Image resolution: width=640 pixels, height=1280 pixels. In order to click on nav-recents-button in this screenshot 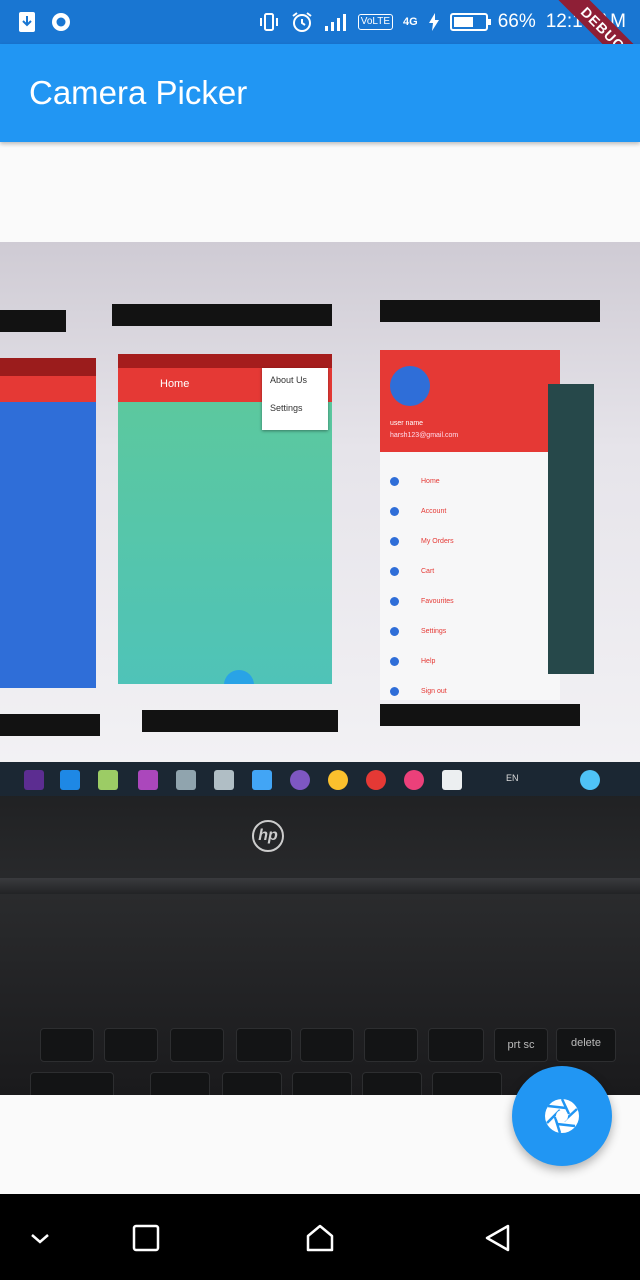, I will do `click(146, 1238)`.